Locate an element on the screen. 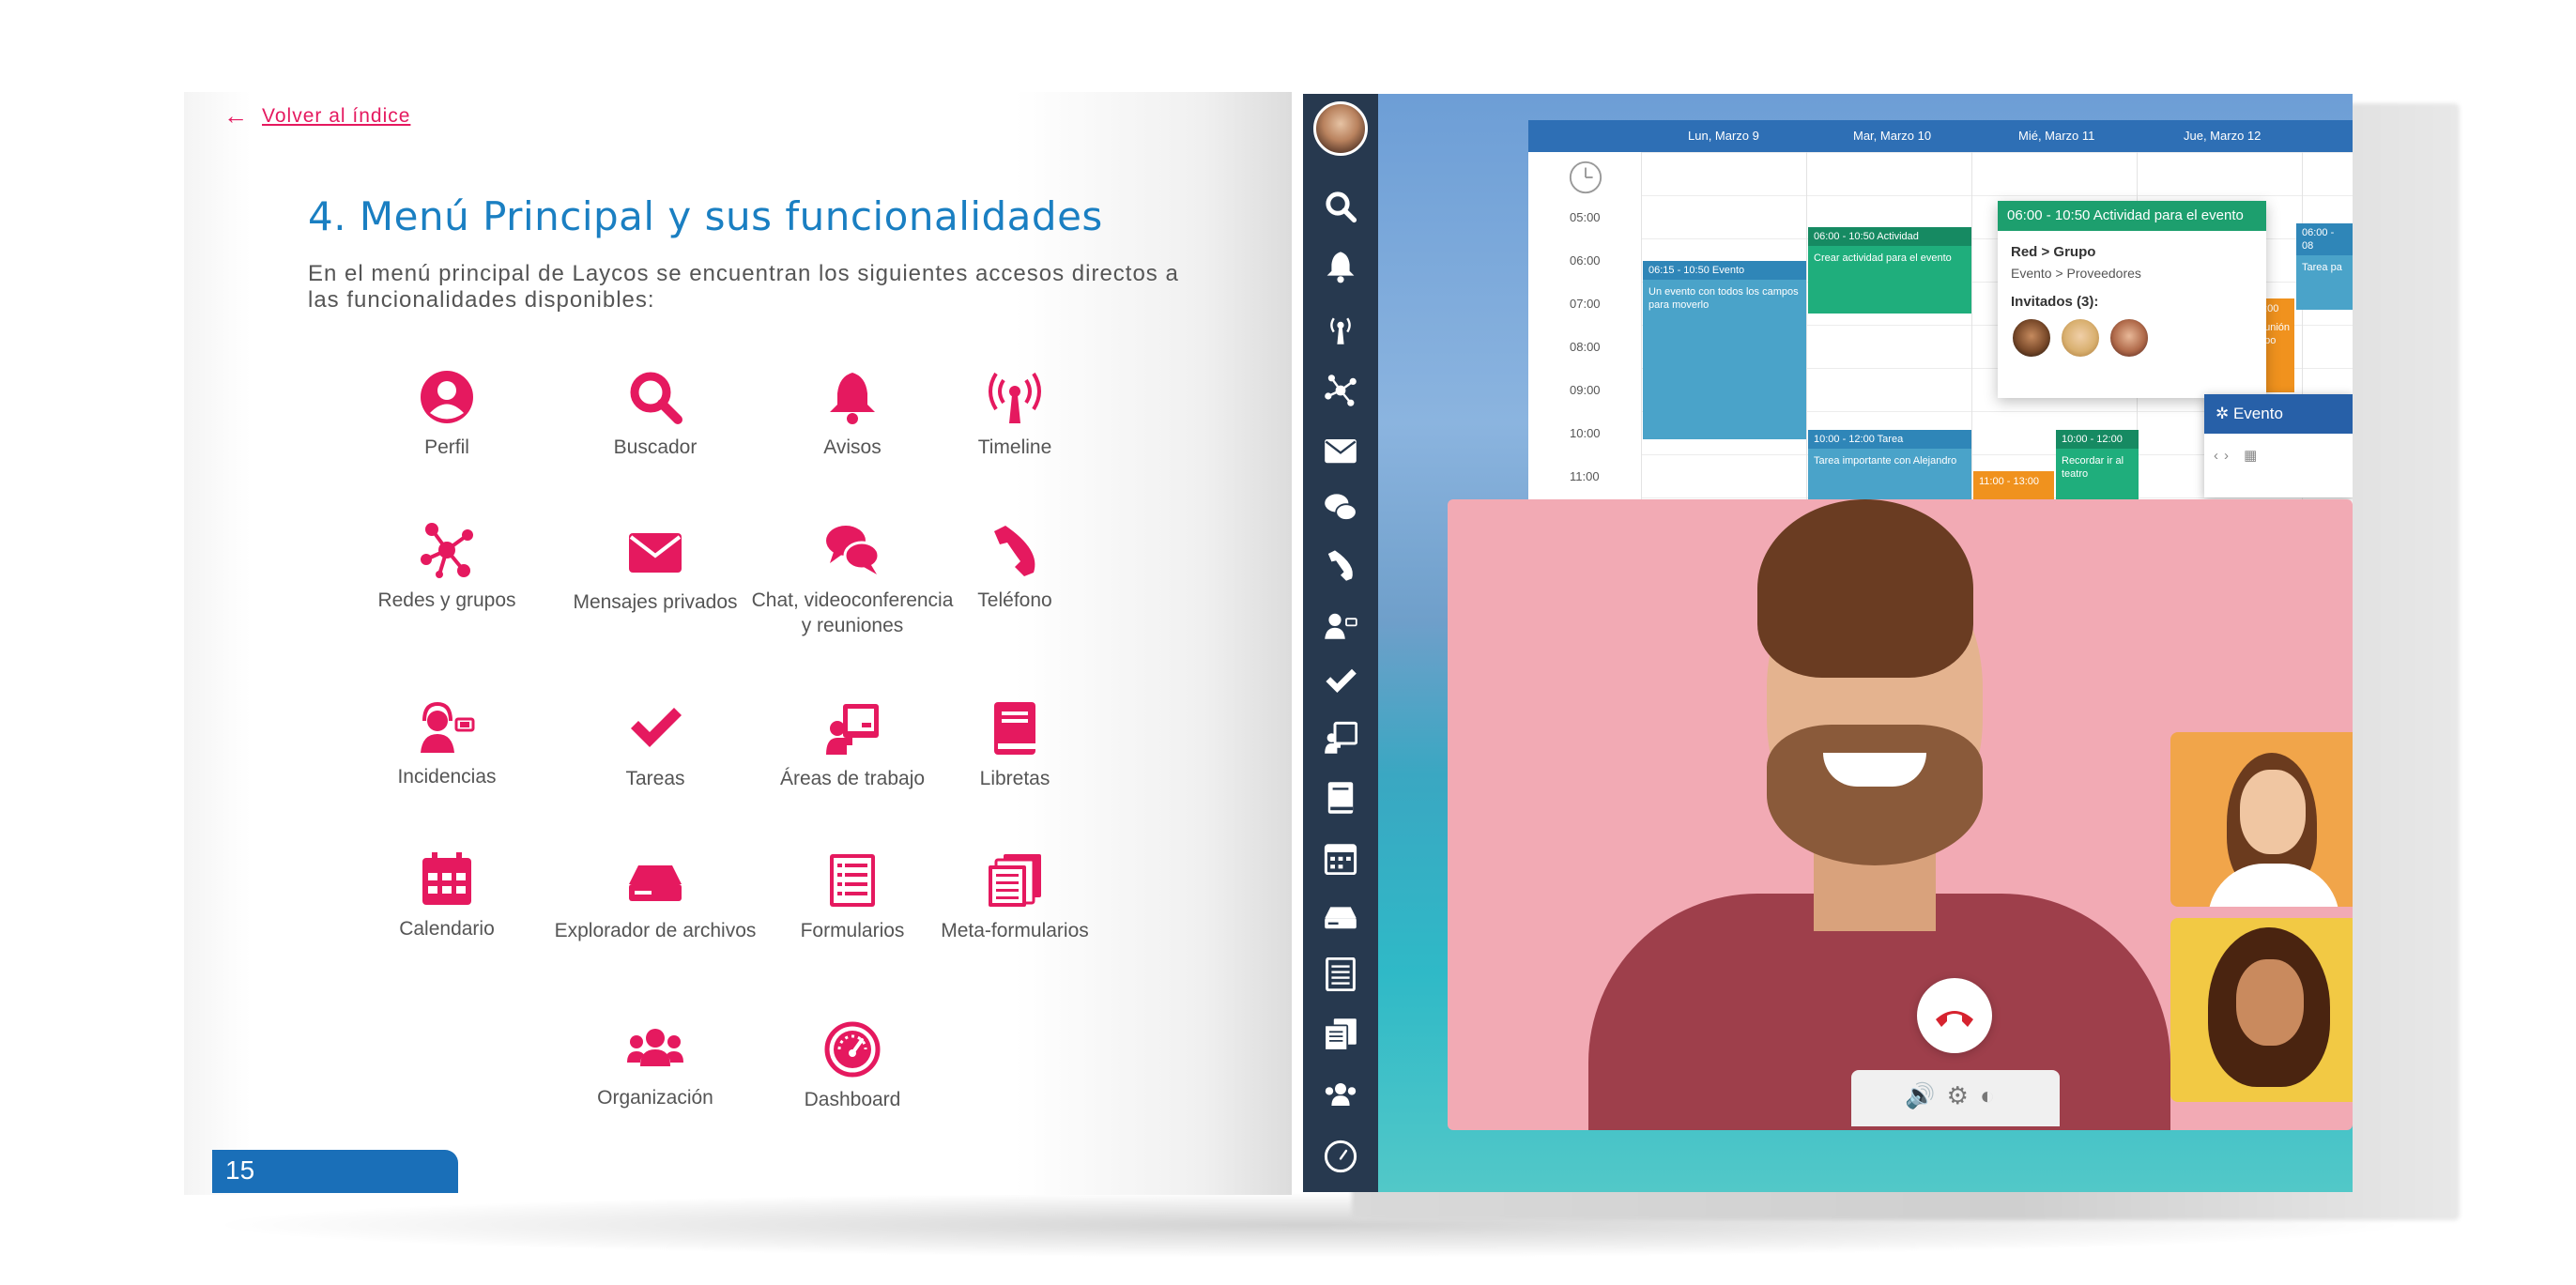 The image size is (2576, 1285). chevron-right-icon: › is located at coordinates (2229, 456).